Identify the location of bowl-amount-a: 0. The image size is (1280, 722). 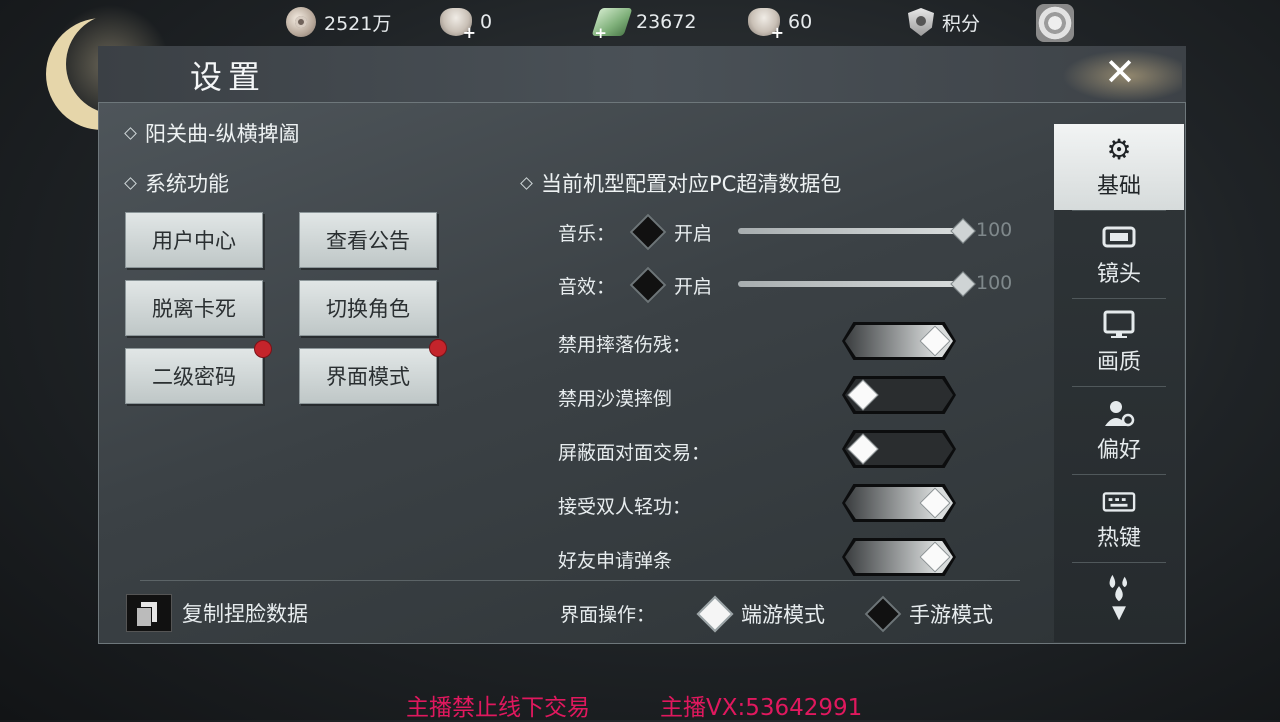
(486, 22).